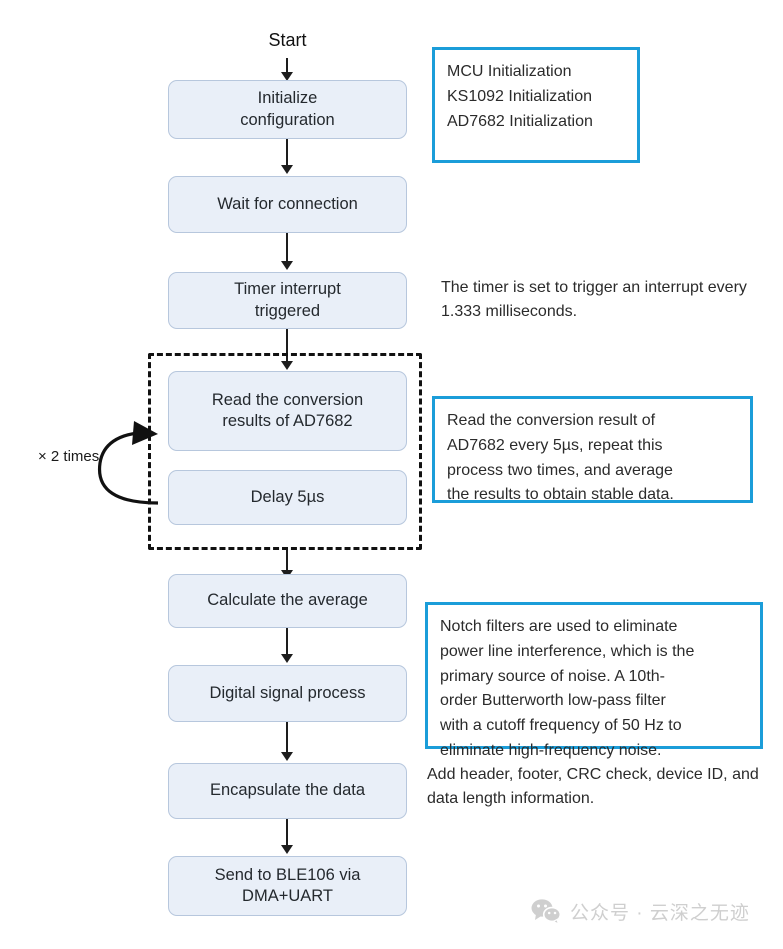 Image resolution: width=783 pixels, height=949 pixels. Describe the element at coordinates (287, 153) in the screenshot. I see `connector-initialize-to-wait` at that location.